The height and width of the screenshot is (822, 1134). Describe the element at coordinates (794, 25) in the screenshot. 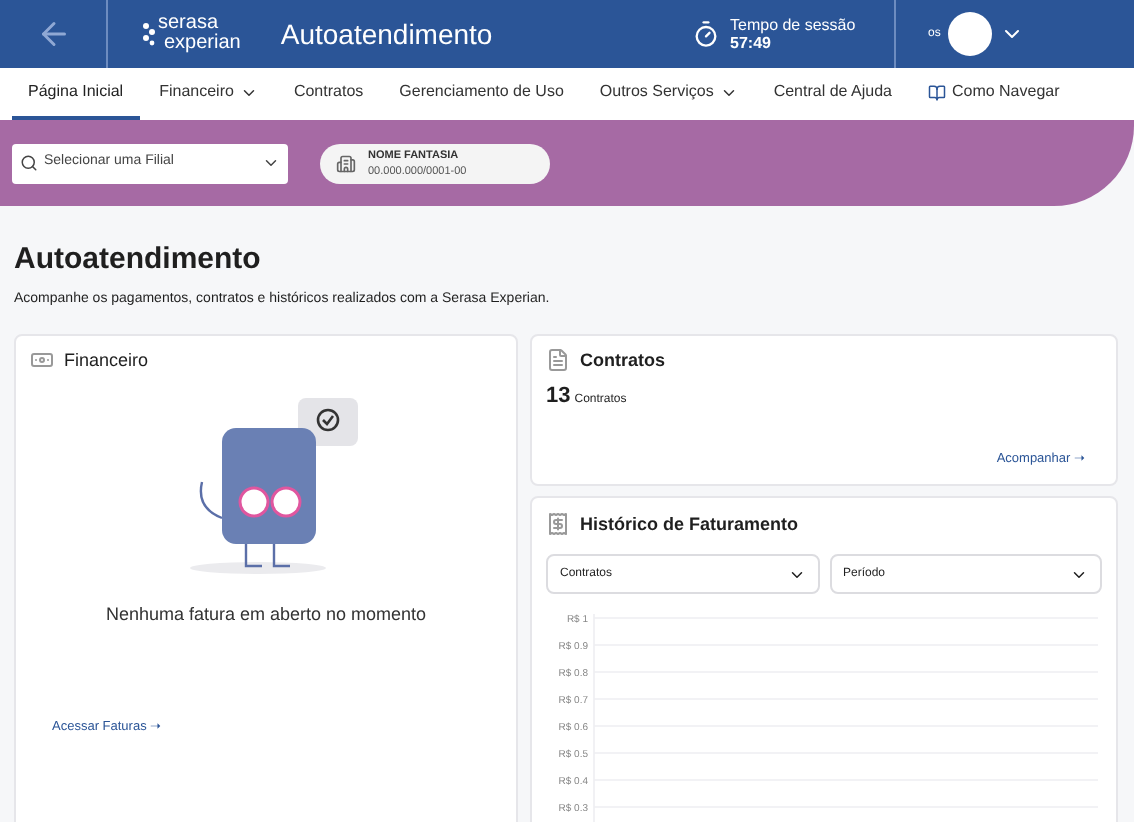

I see `session-label: Tempo de sessão` at that location.